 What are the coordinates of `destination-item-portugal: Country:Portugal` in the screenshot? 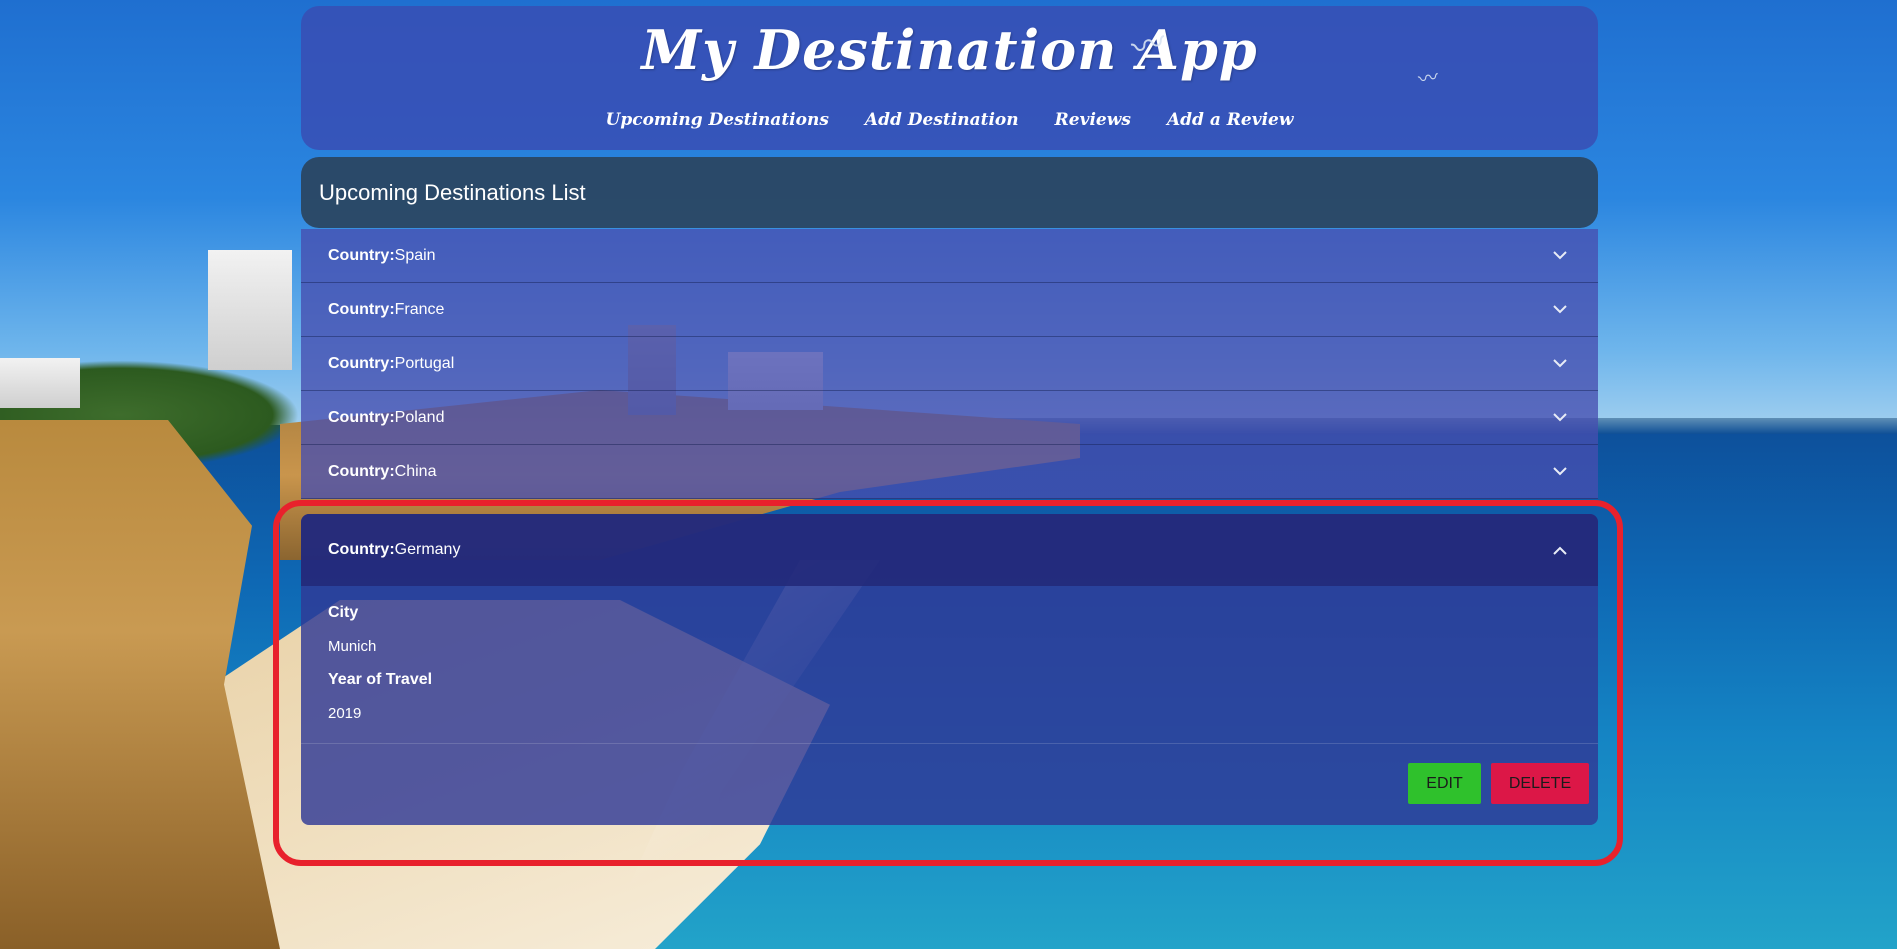 It's located at (949, 364).